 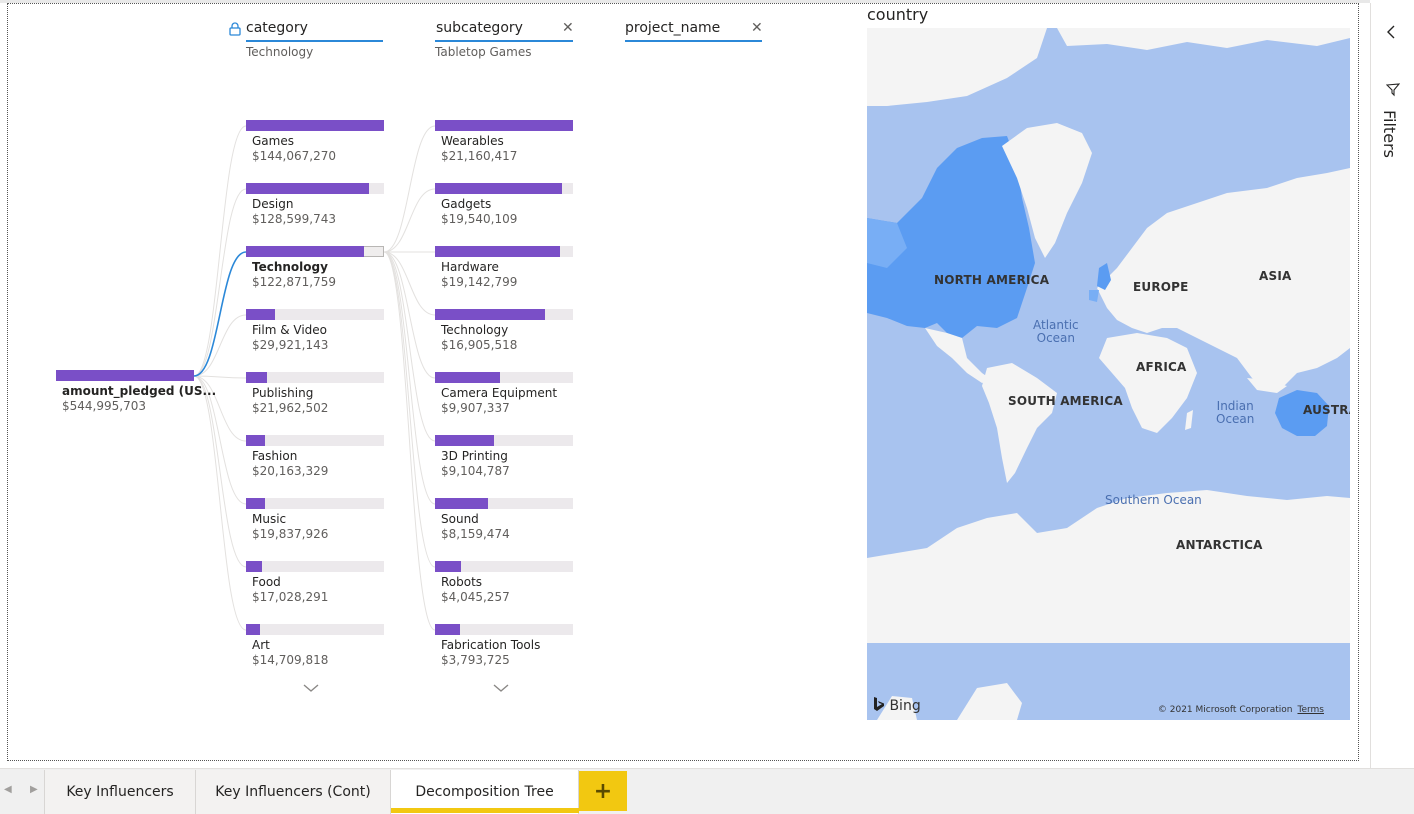 I want to click on level-title: category, so click(x=277, y=28).